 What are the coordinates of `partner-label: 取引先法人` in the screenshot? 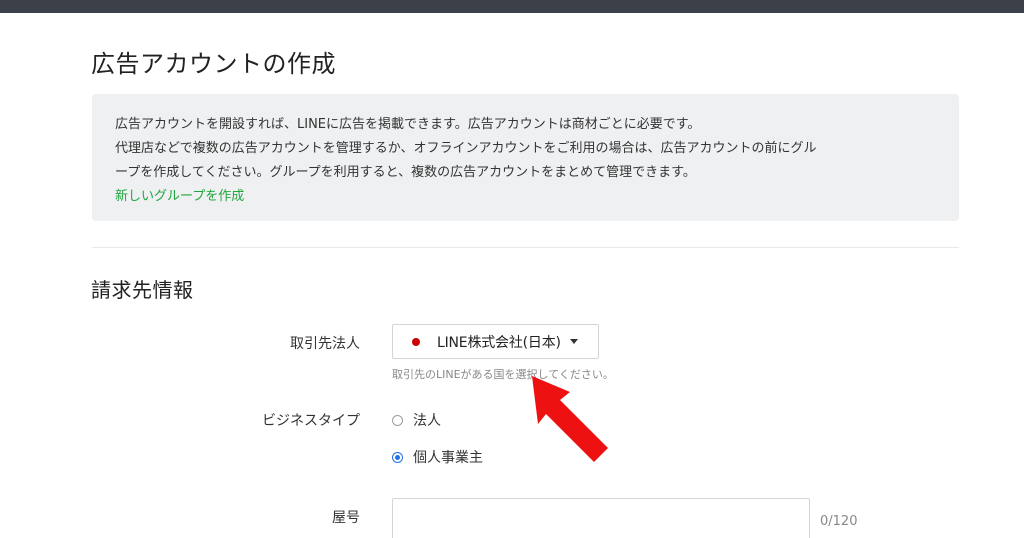 It's located at (325, 344).